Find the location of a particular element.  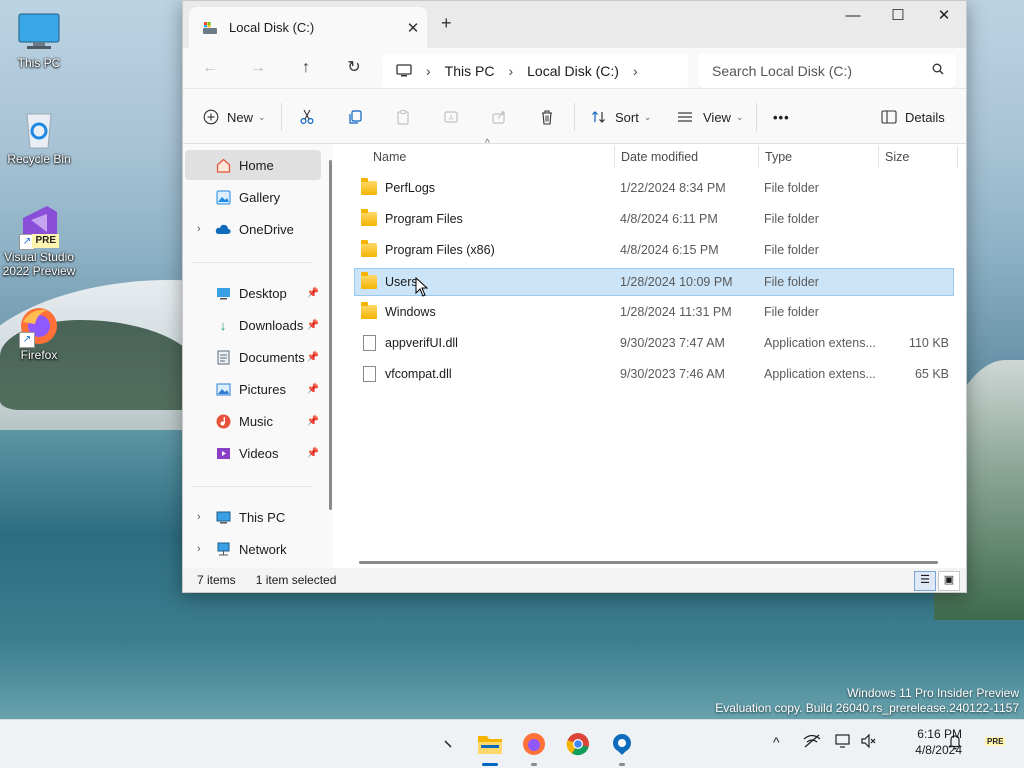

nav-item-documents: Documents 📌 is located at coordinates (253, 357).